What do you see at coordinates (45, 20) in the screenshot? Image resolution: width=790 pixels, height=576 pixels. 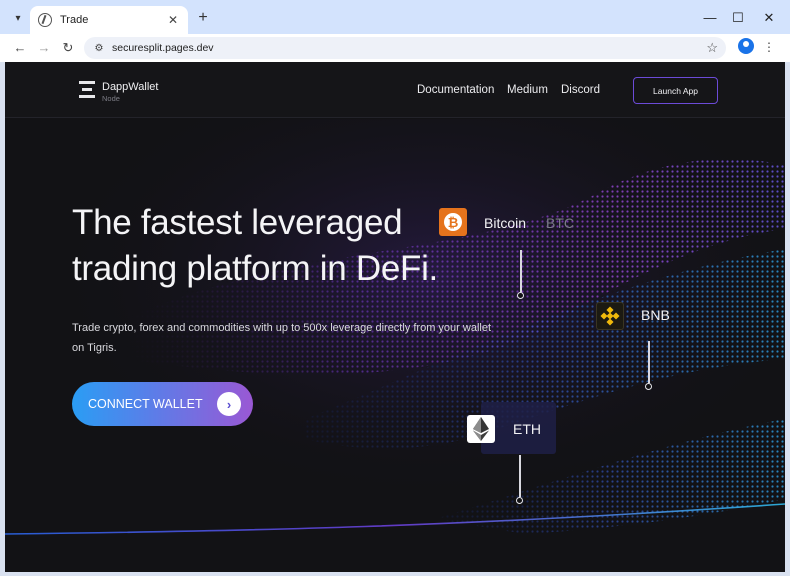 I see `favicon-icon` at bounding box center [45, 20].